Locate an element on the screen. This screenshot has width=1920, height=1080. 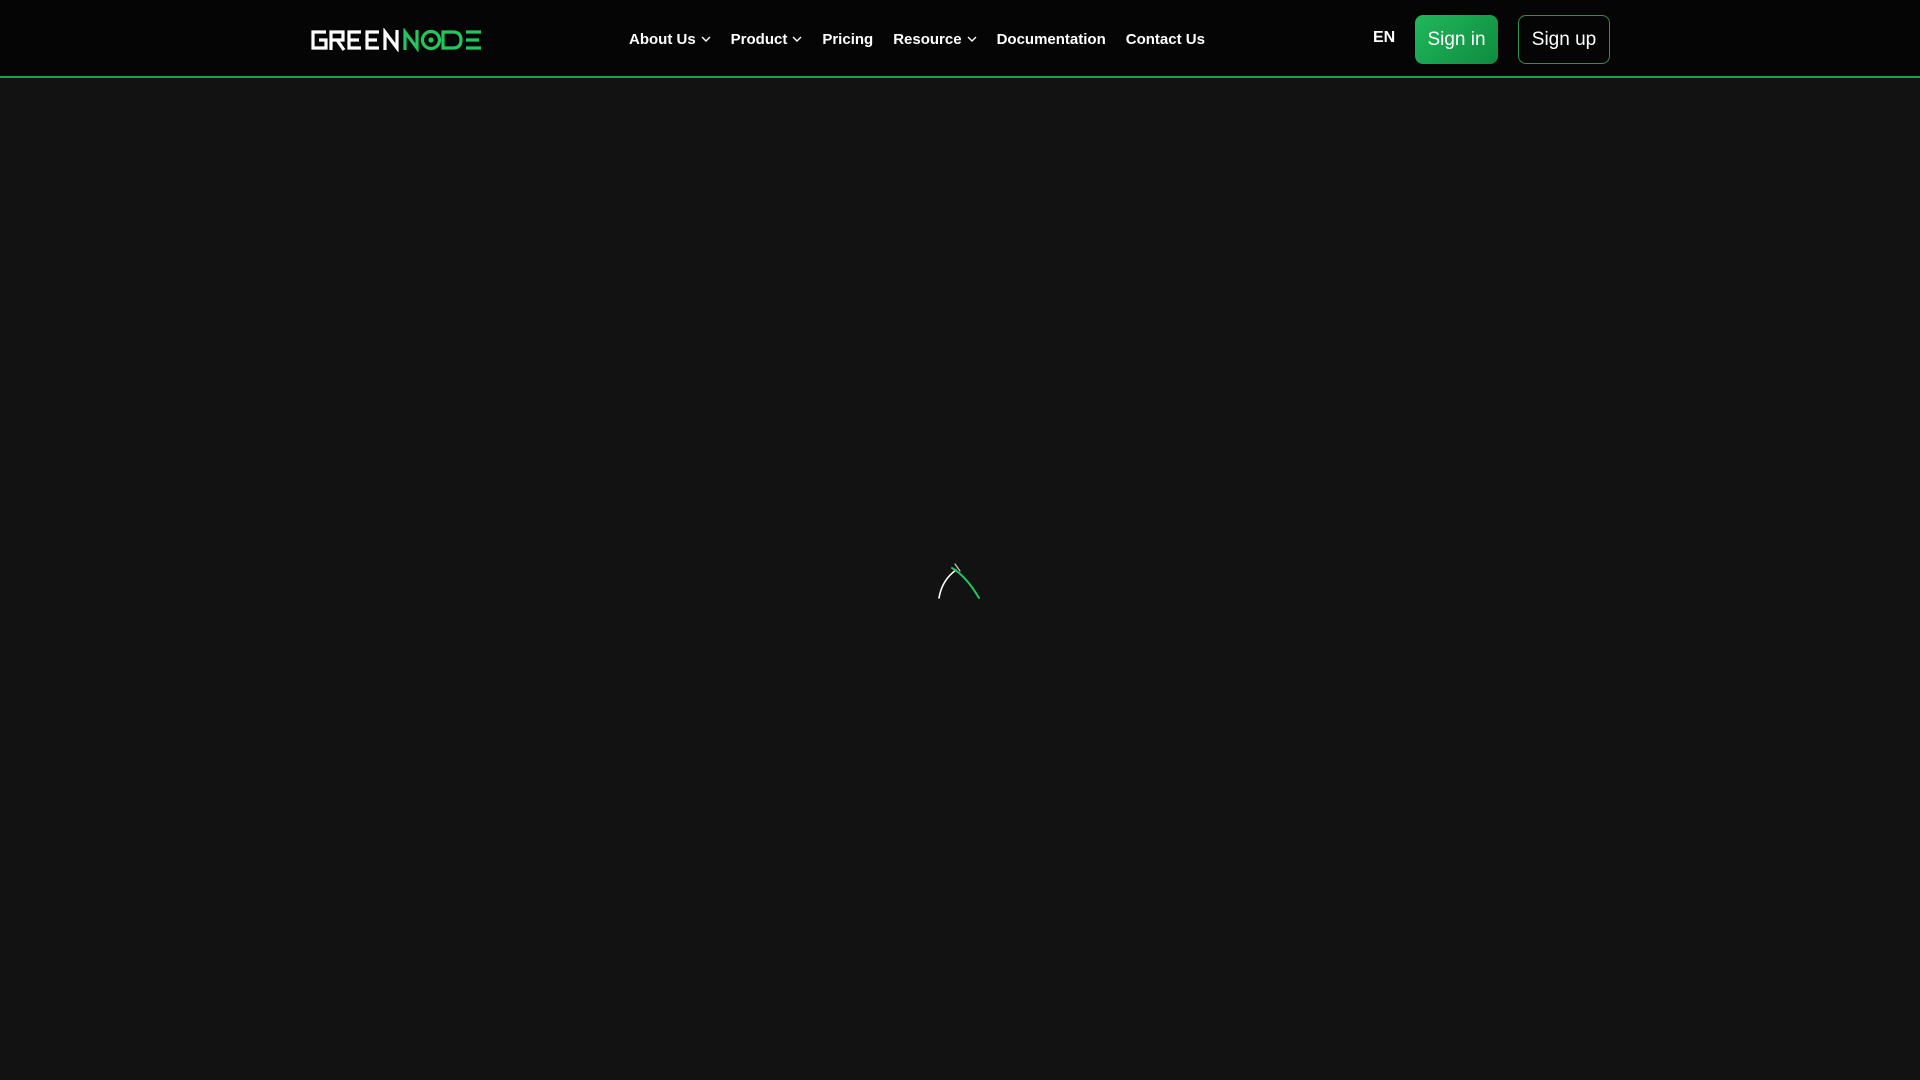
nav-pricing: Pricing is located at coordinates (847, 39).